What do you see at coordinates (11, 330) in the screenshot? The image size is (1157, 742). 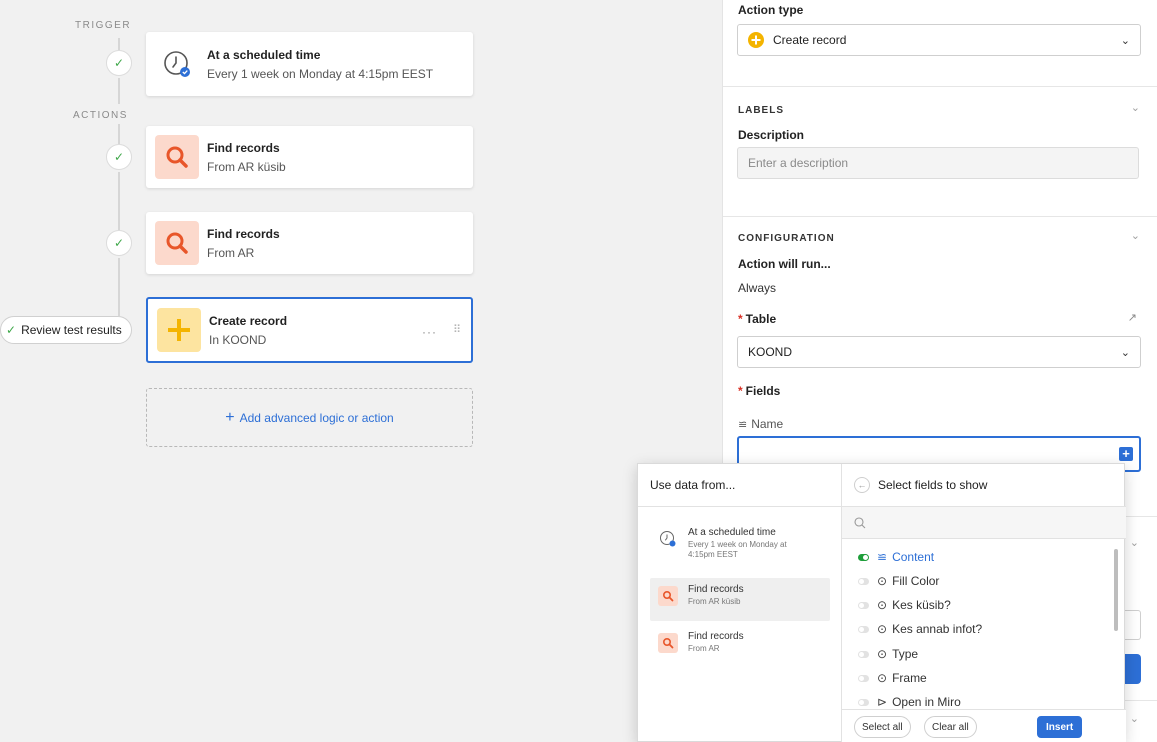 I see `check-icon: ✓` at bounding box center [11, 330].